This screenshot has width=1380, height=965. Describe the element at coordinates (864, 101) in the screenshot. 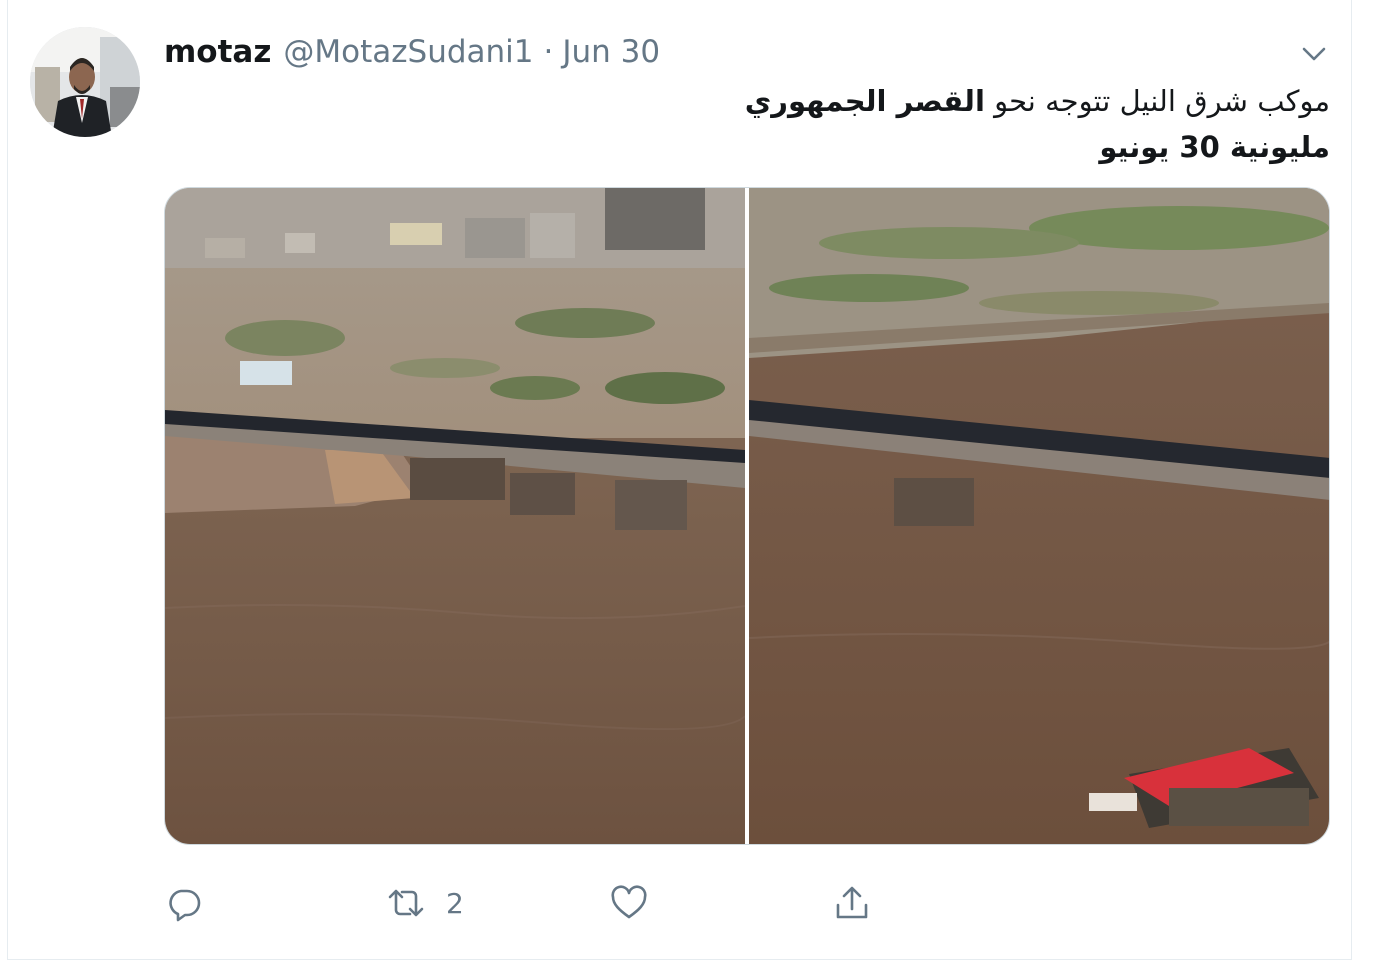

I see `tweet-text-hashtag-bold: القصر الجمهوري` at that location.